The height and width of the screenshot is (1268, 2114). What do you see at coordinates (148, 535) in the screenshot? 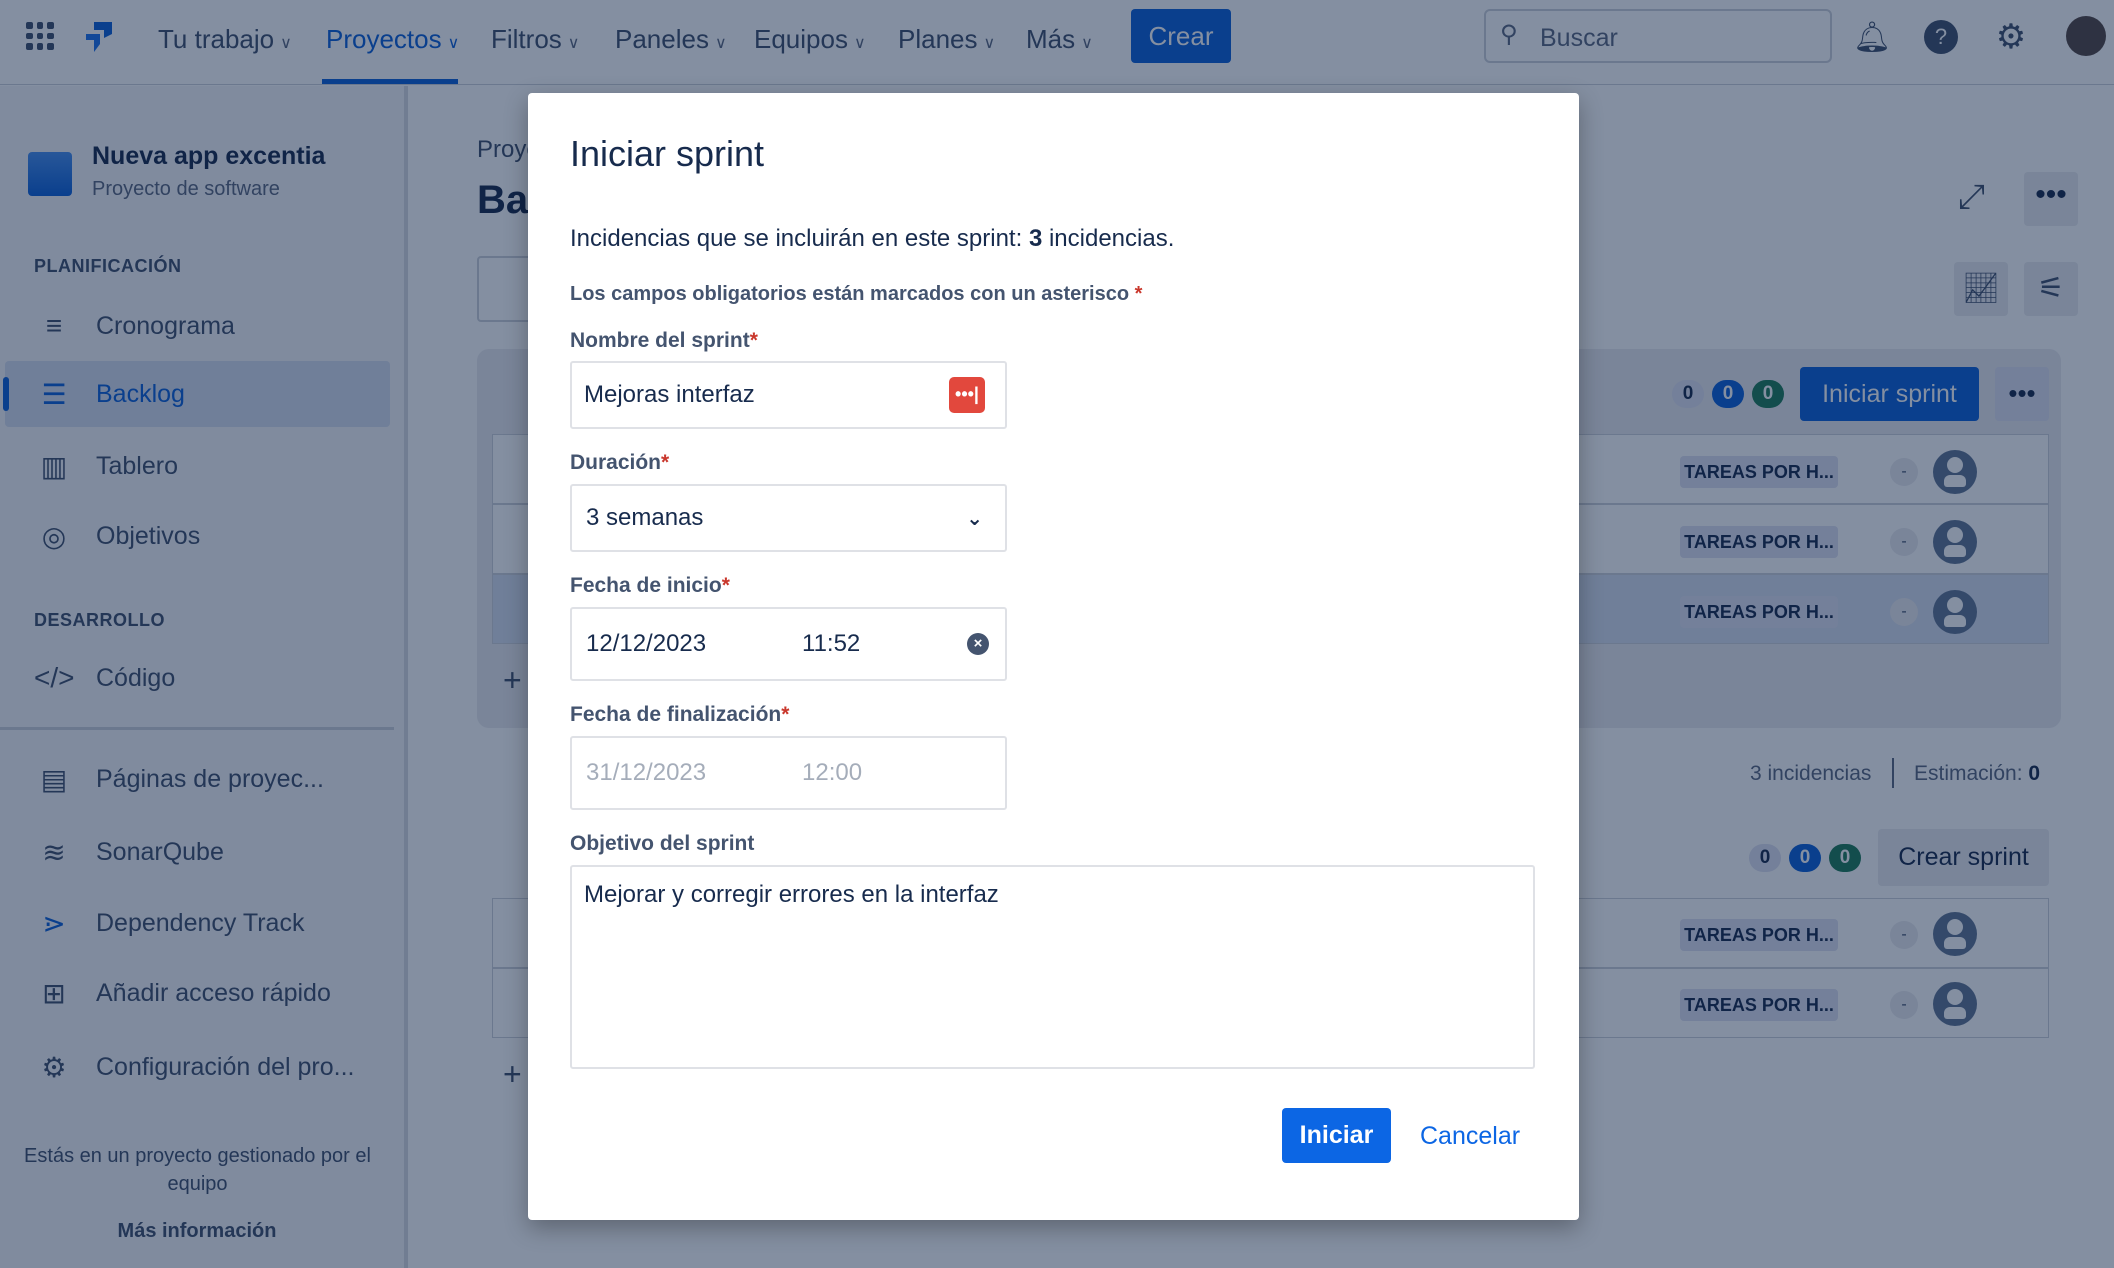
I see `sidebar-item-label: Objetivos` at bounding box center [148, 535].